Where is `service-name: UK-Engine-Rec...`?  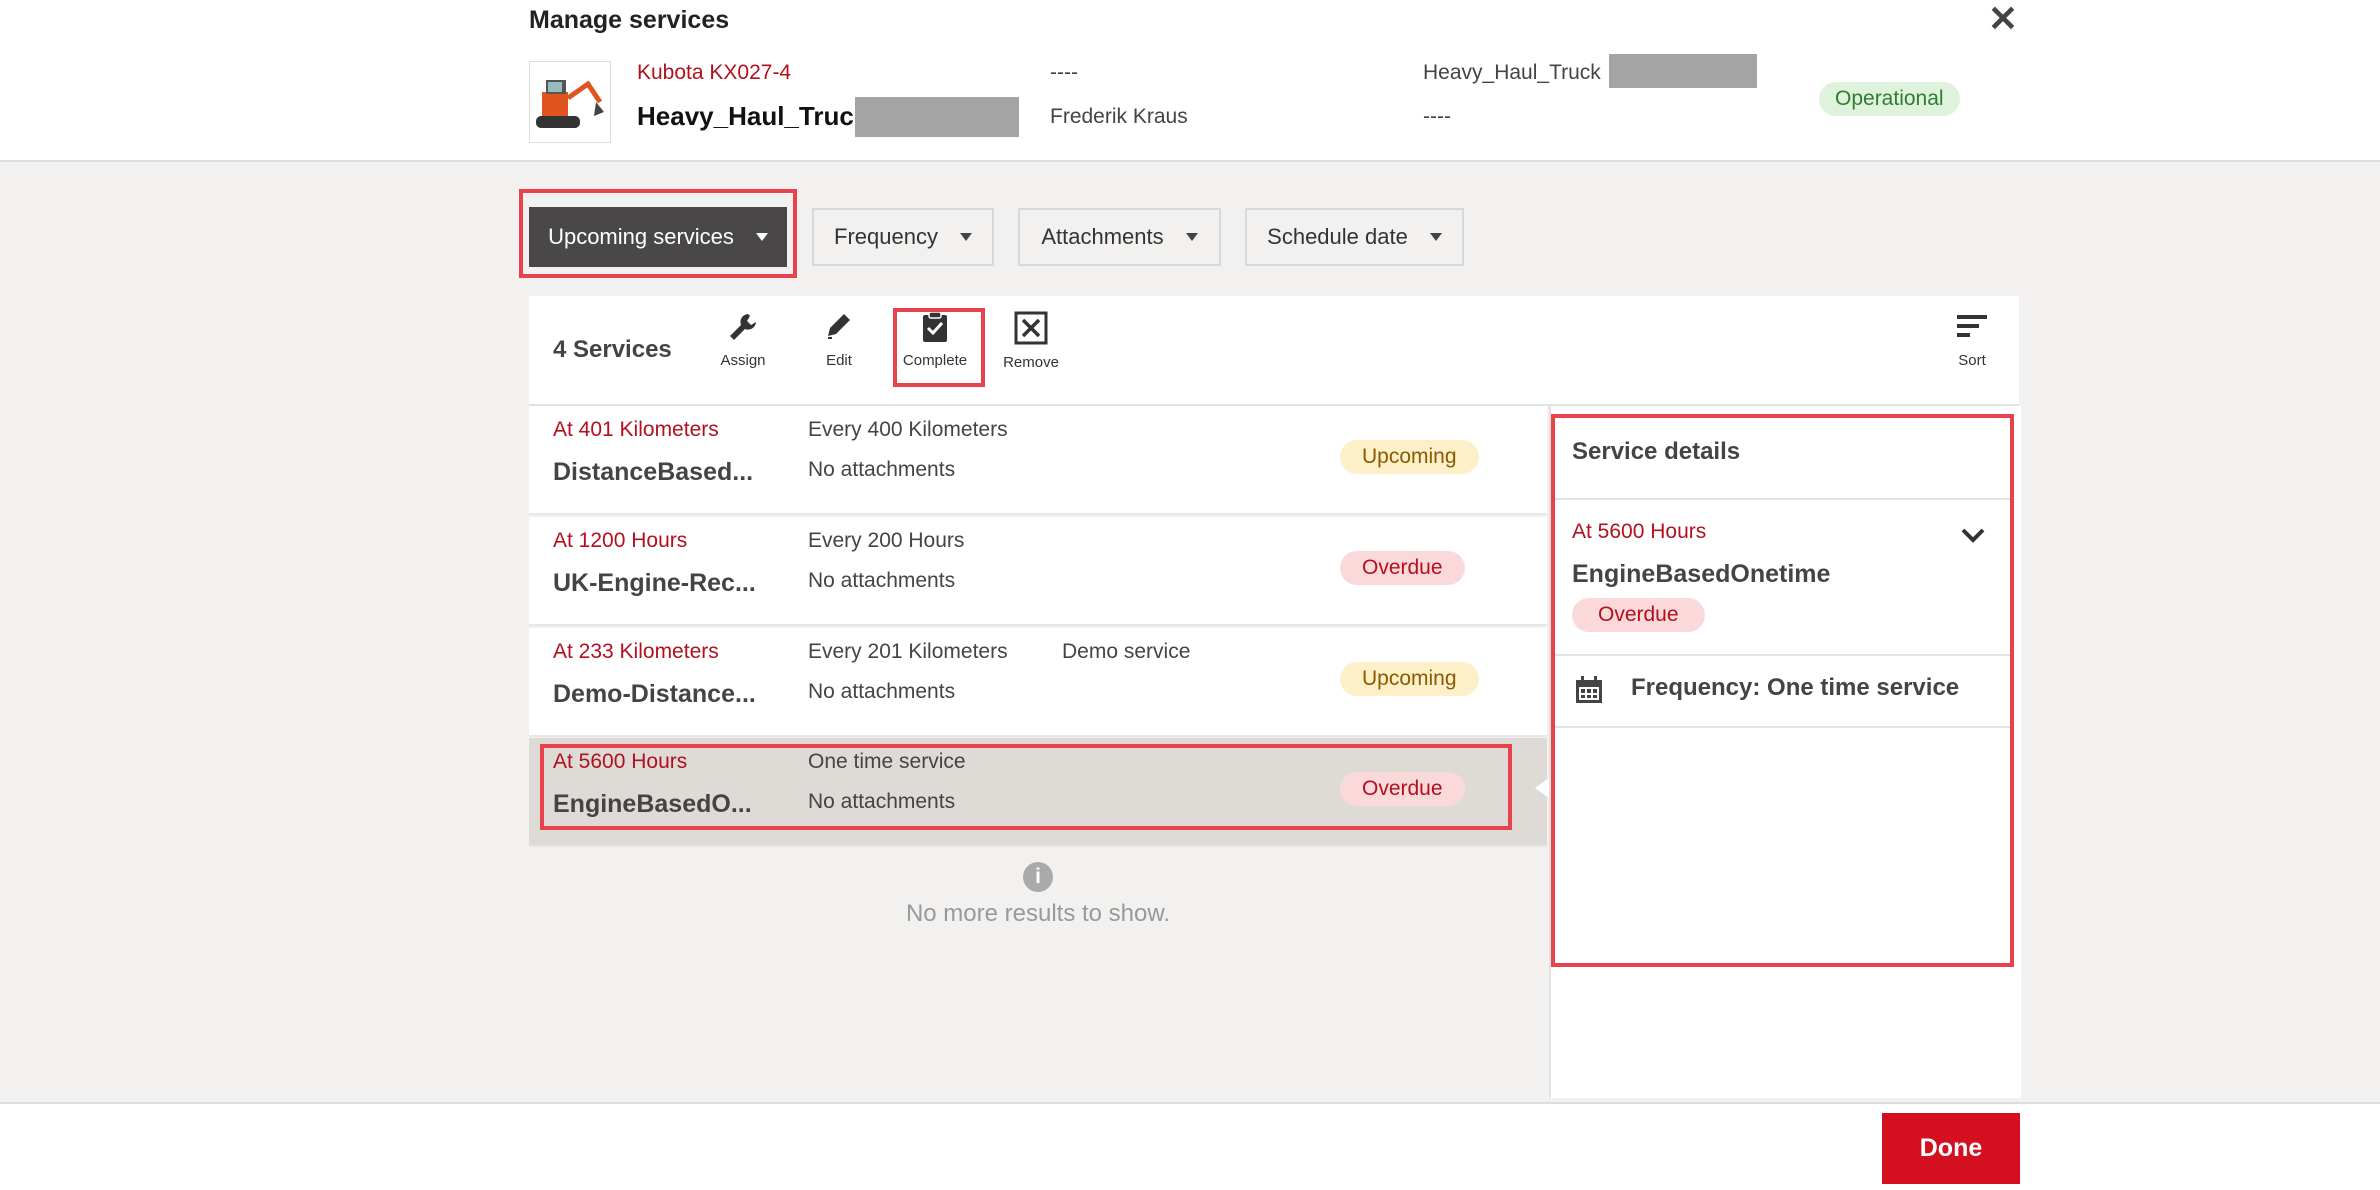 service-name: UK-Engine-Rec... is located at coordinates (654, 583).